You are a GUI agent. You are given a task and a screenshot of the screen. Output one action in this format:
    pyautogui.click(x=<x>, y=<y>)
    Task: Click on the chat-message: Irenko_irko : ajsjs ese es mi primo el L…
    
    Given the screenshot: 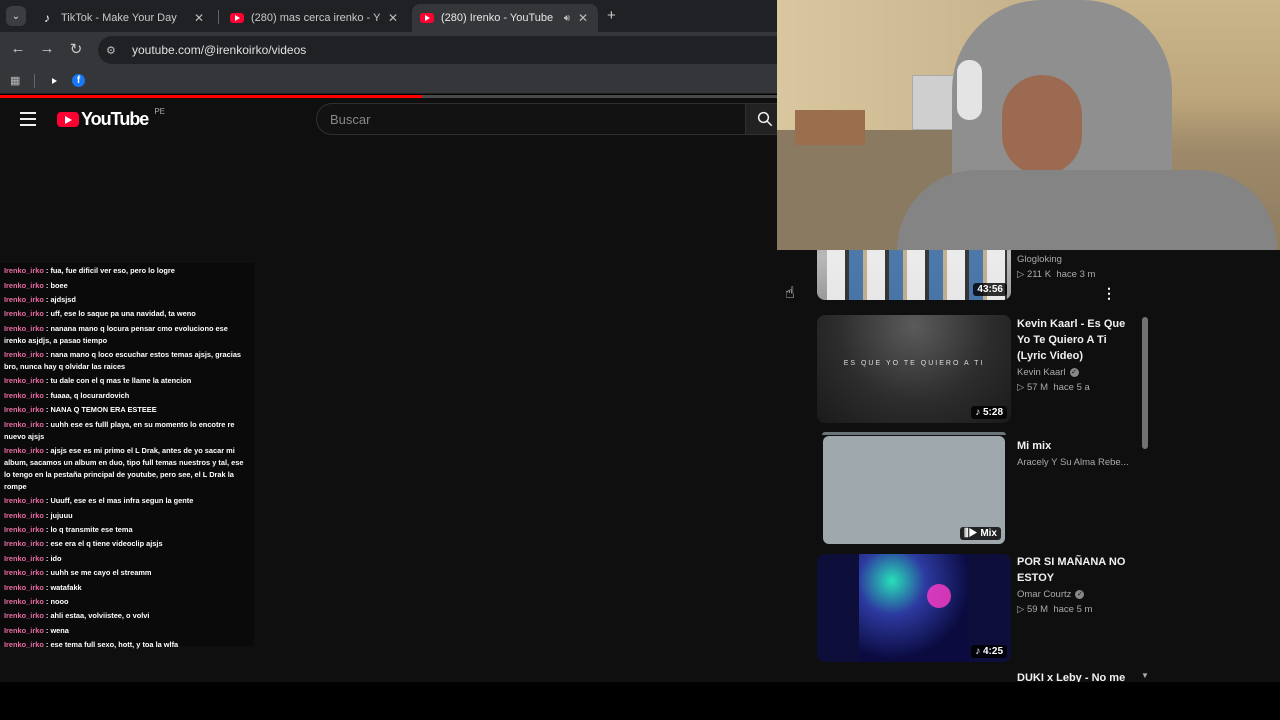 What is the action you would take?
    pyautogui.click(x=124, y=468)
    